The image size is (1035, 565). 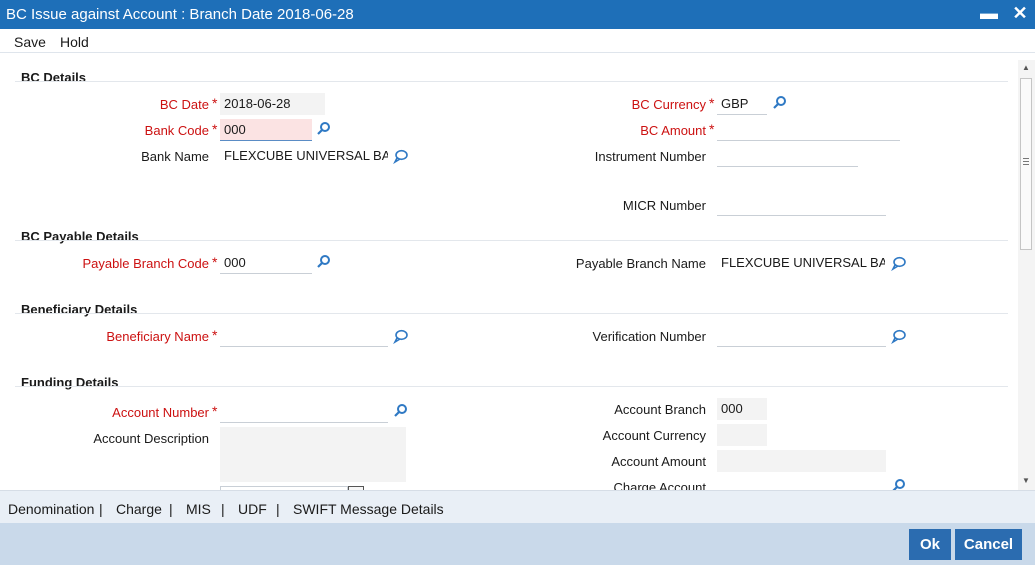 I want to click on tab-denomination: Denomination, so click(x=51, y=509).